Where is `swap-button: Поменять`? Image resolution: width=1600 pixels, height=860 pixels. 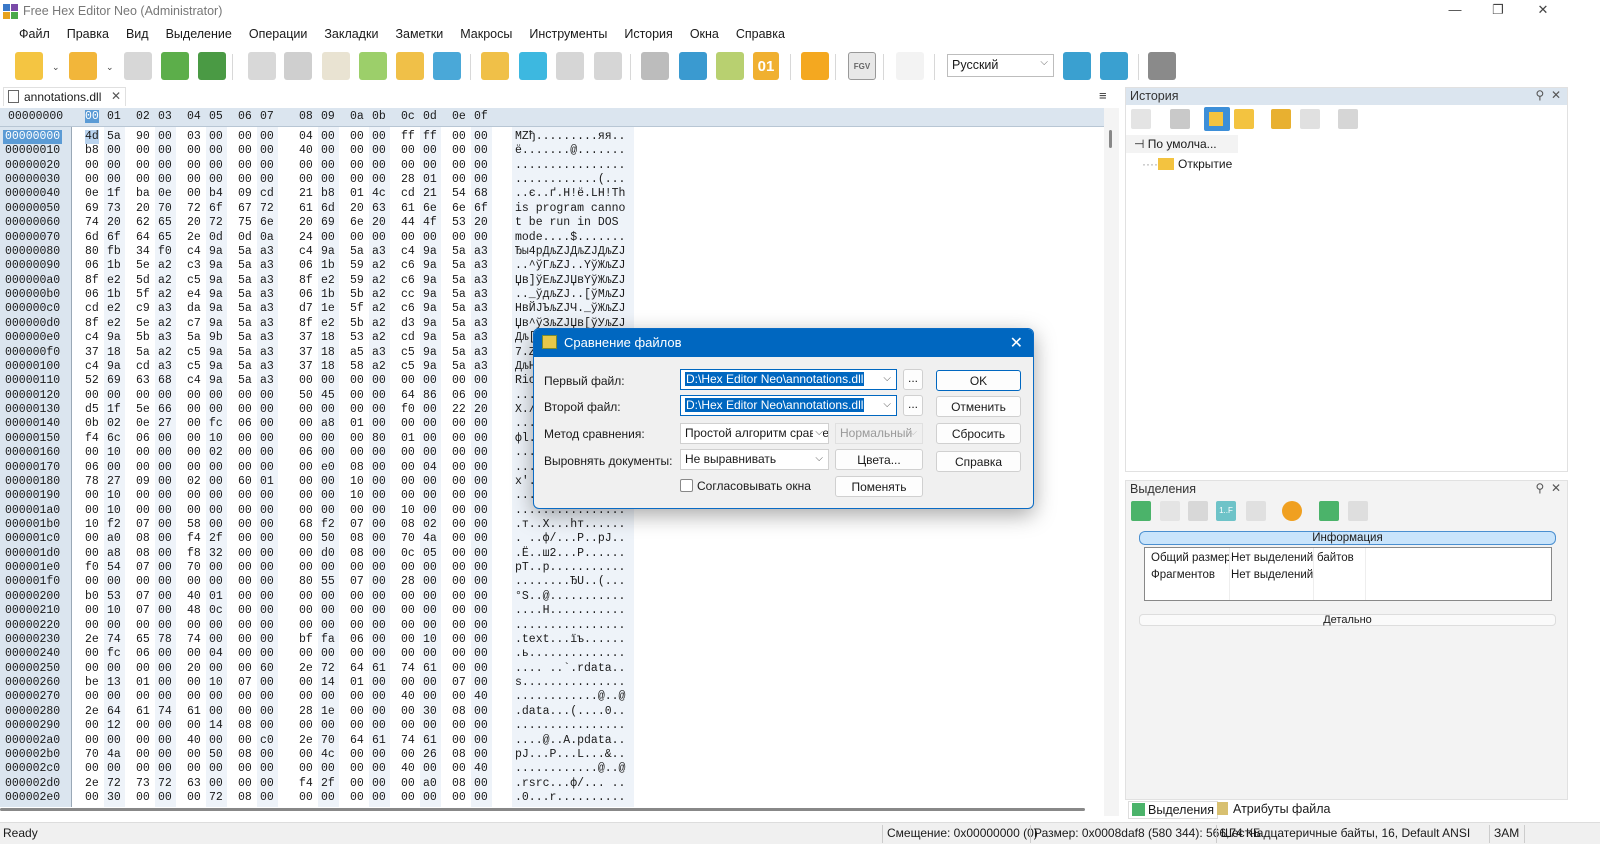
swap-button: Поменять is located at coordinates (879, 486).